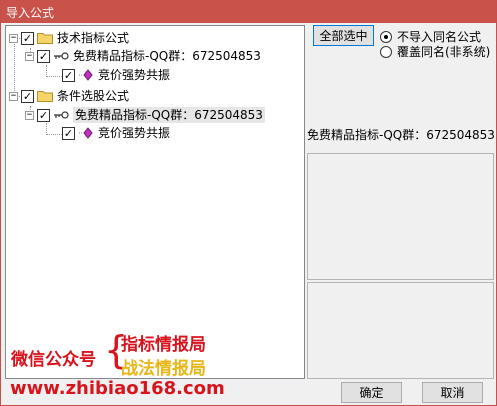 This screenshot has width=497, height=406. What do you see at coordinates (452, 392) in the screenshot?
I see `cancel-button: 取消` at bounding box center [452, 392].